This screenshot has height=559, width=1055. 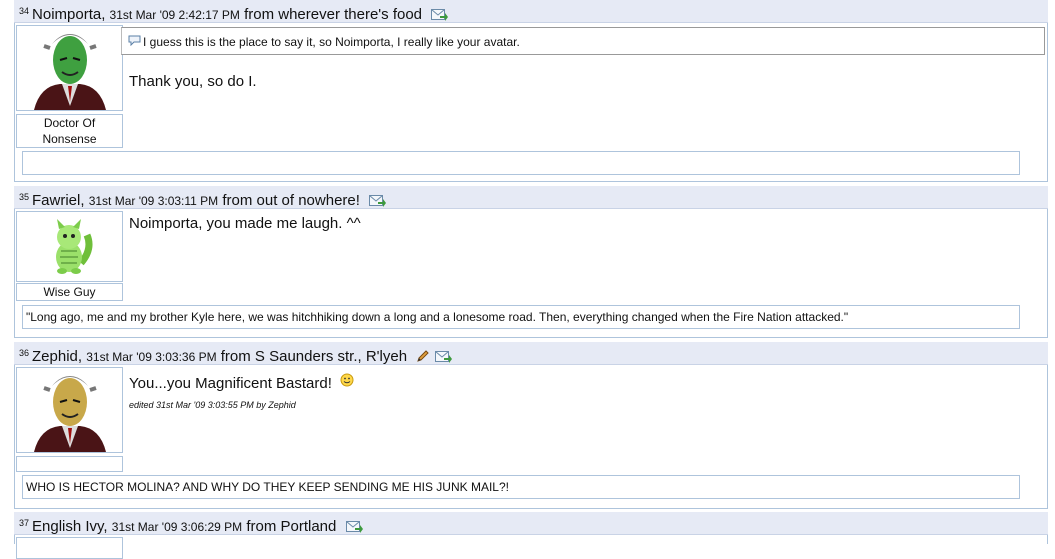 I want to click on edited-note: edited 31st Mar '09 3:03:55 PM by Zephid, so click(x=212, y=405).